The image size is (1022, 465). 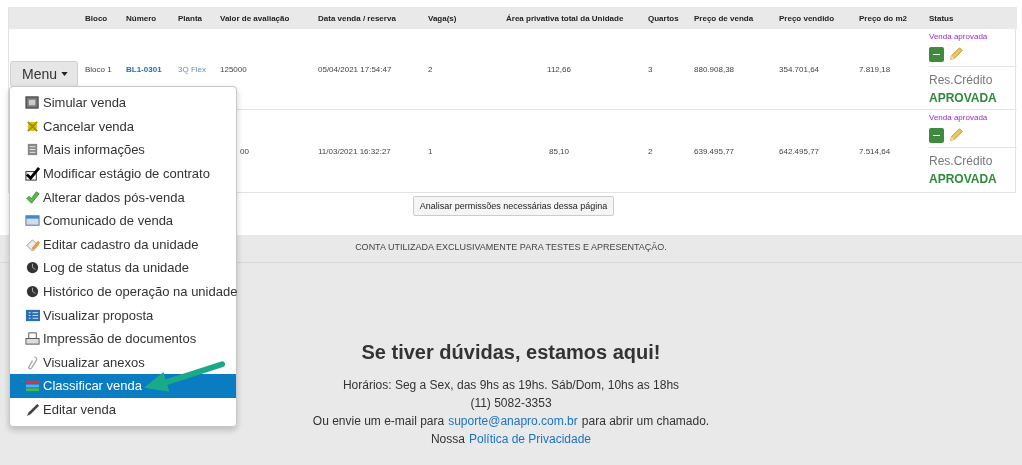 I want to click on column-header: Preço do m2, so click(x=894, y=18).